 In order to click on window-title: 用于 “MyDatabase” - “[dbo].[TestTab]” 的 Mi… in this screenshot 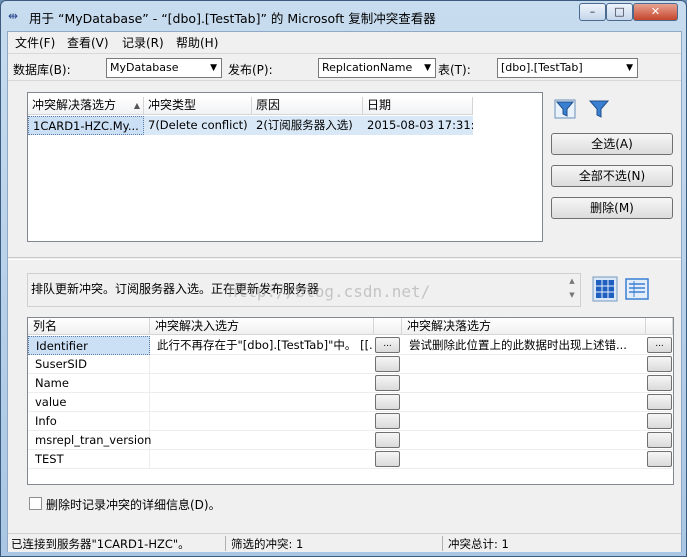, I will do `click(232, 18)`.